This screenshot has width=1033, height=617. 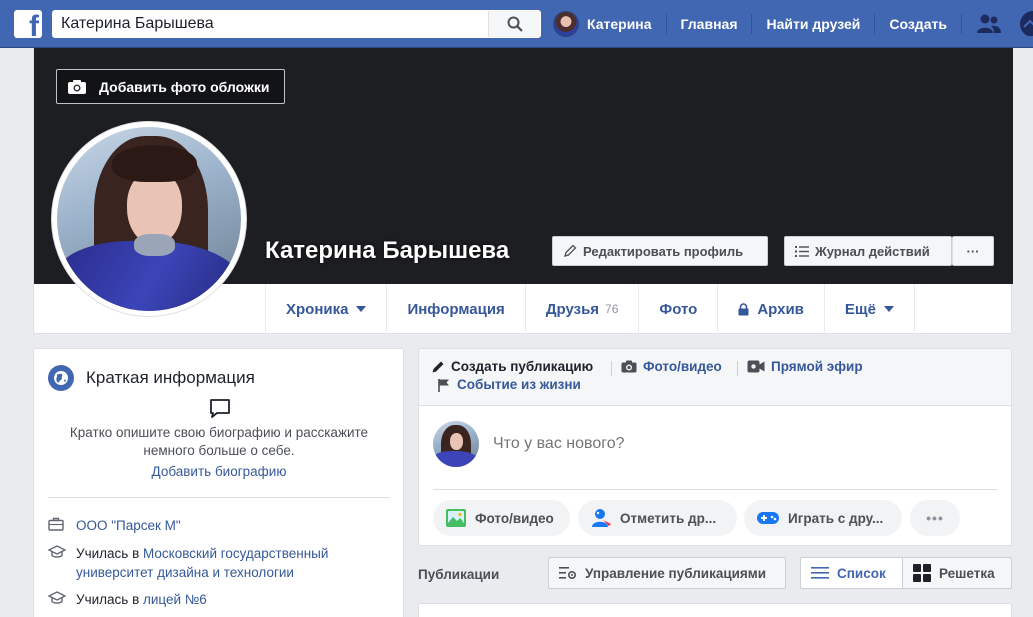 What do you see at coordinates (861, 573) in the screenshot?
I see `list-view-label: Список` at bounding box center [861, 573].